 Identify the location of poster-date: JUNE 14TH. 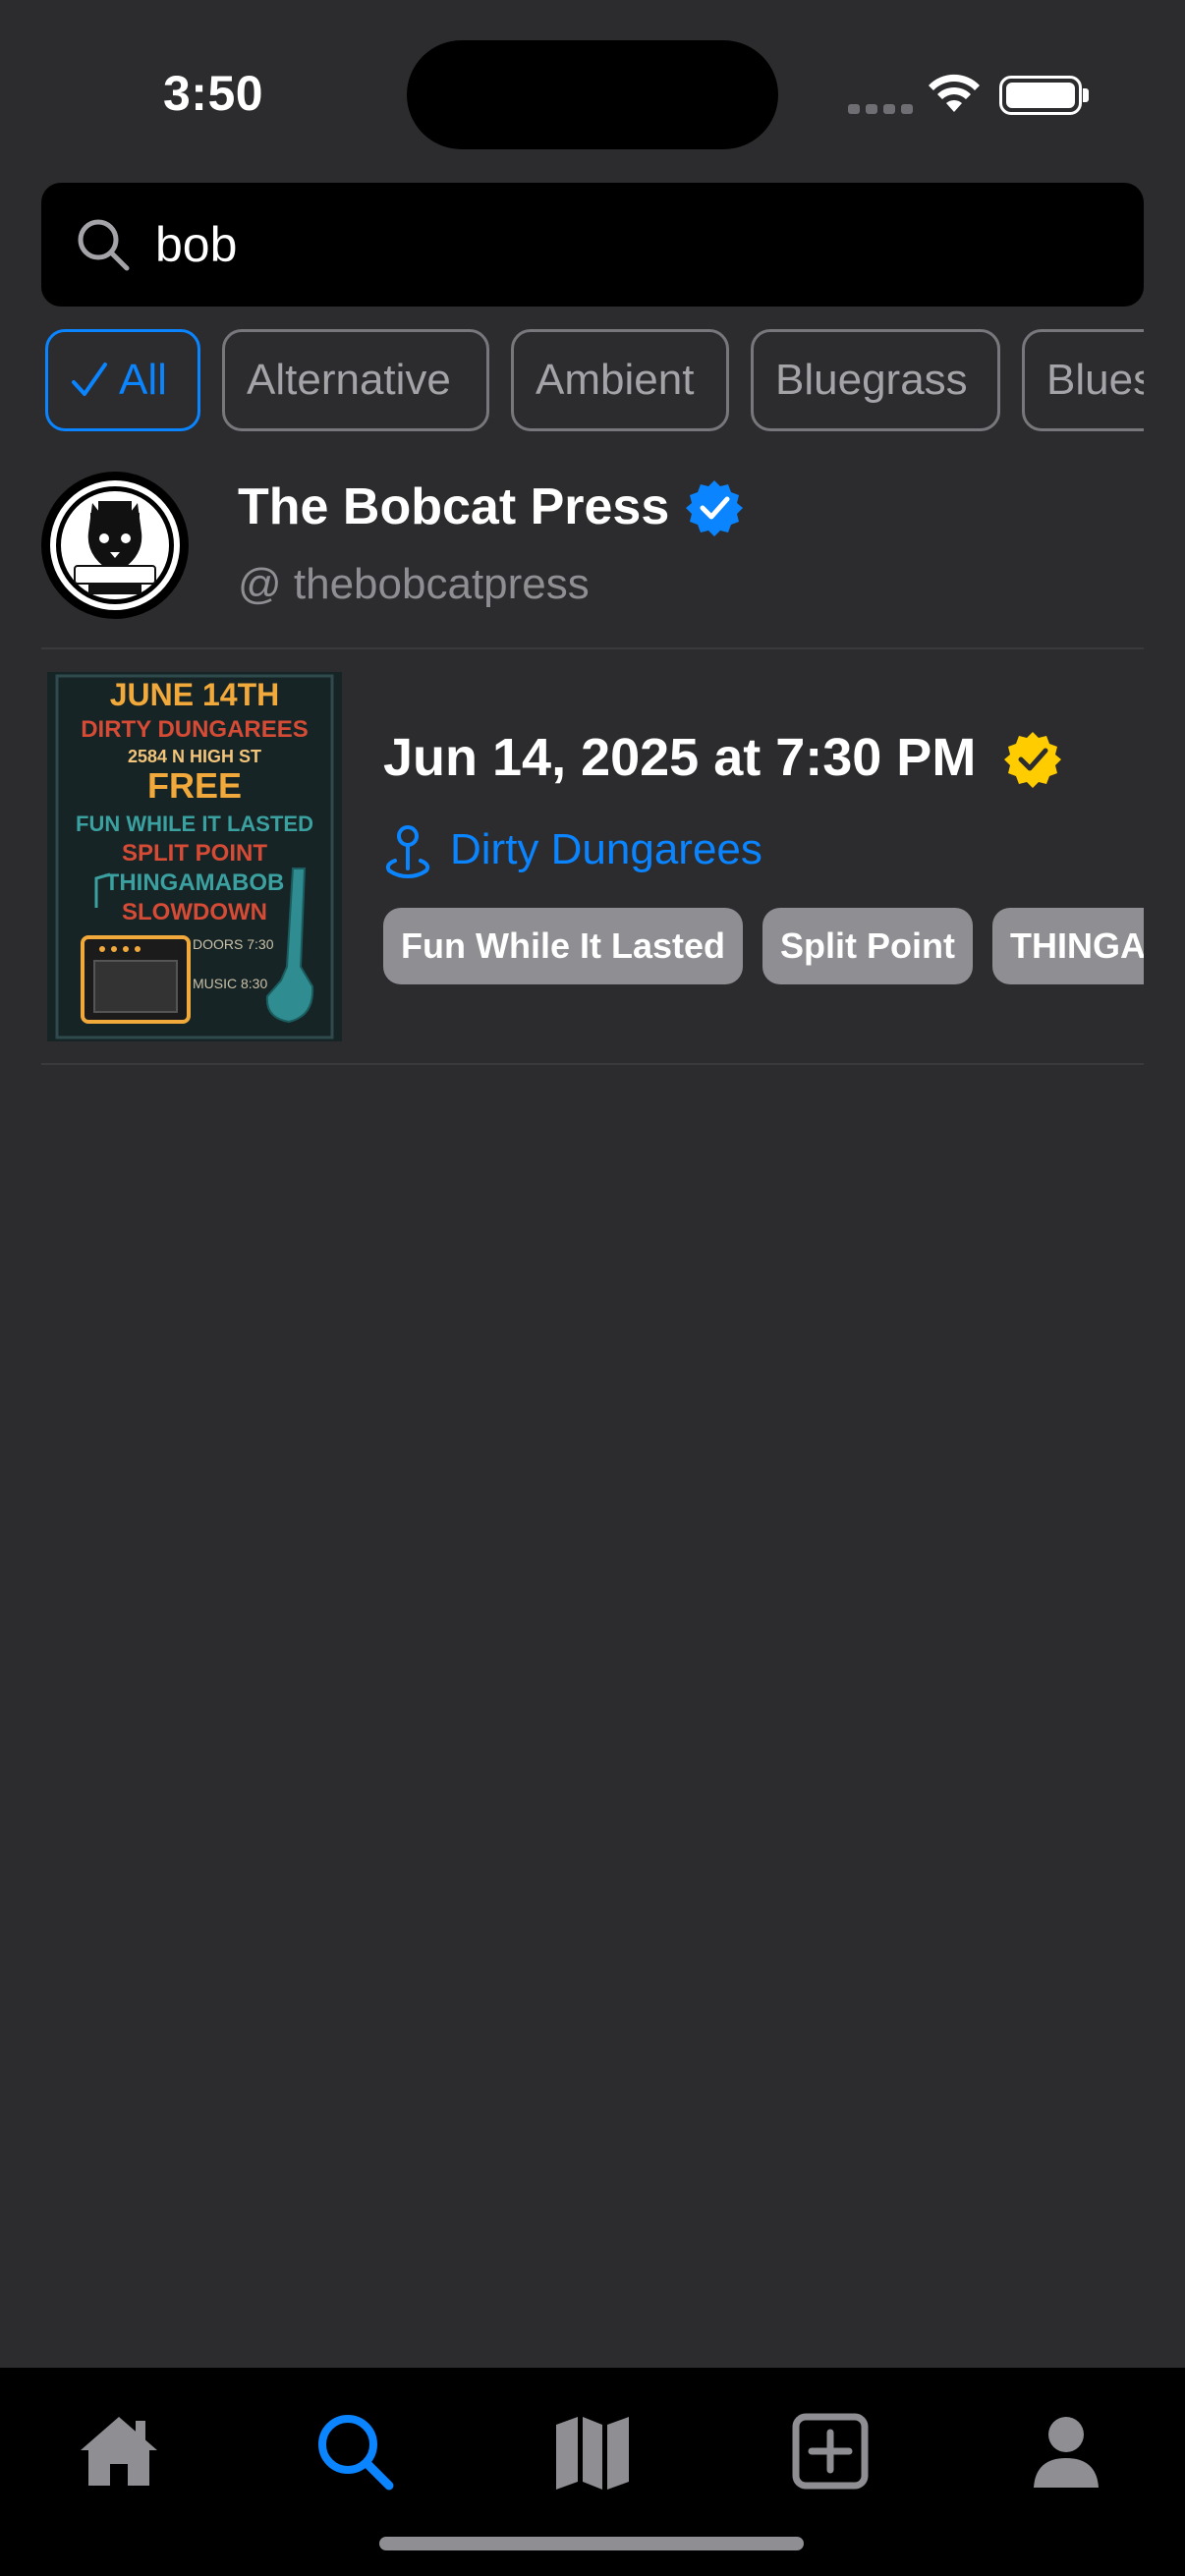
(195, 694).